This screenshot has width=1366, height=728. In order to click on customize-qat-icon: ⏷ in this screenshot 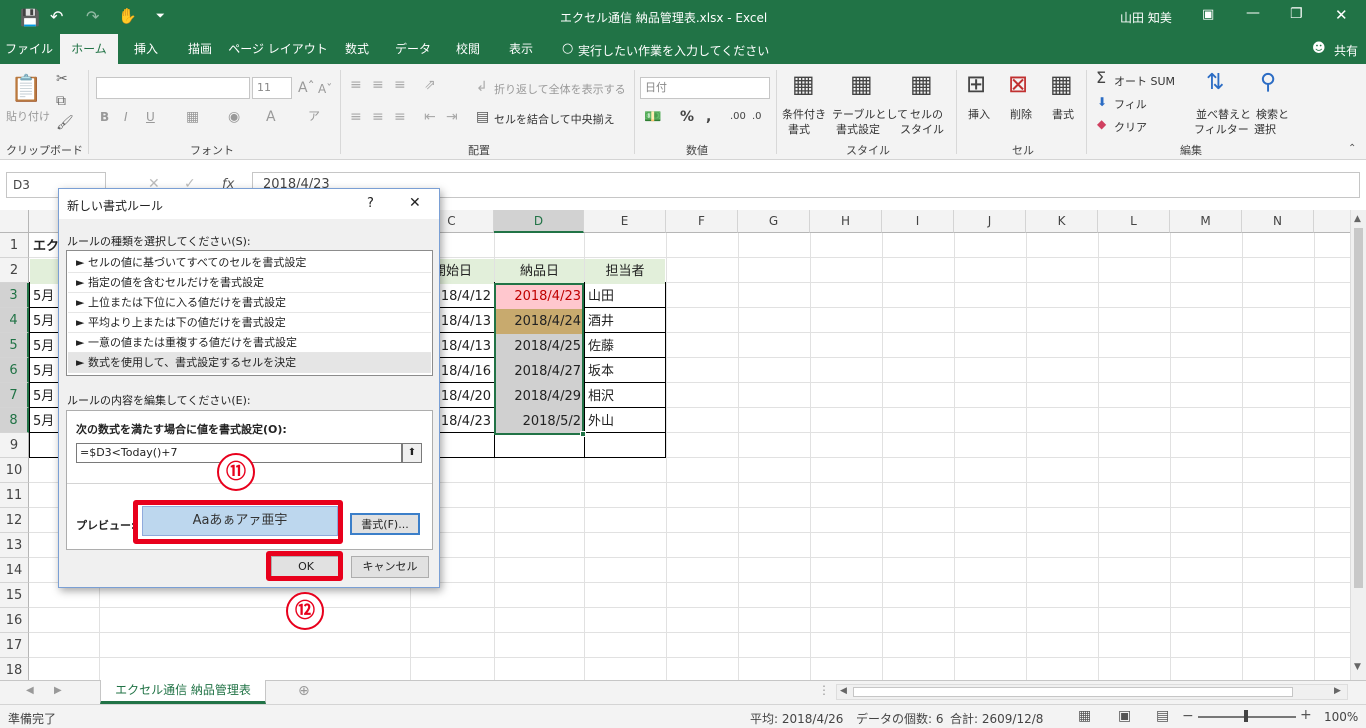, I will do `click(160, 16)`.